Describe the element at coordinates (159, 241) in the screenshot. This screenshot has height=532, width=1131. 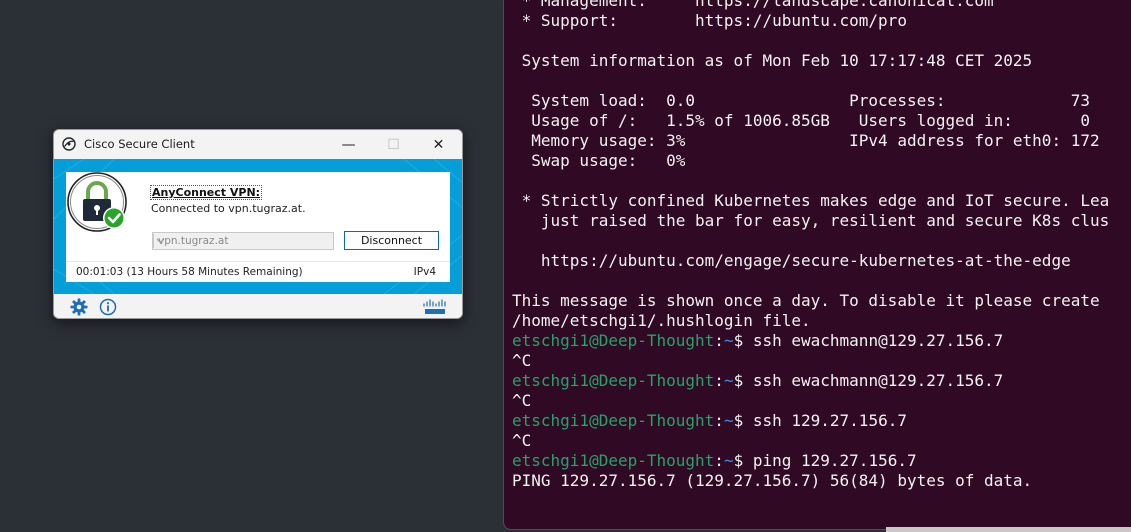
I see `chevron-down-icon` at that location.